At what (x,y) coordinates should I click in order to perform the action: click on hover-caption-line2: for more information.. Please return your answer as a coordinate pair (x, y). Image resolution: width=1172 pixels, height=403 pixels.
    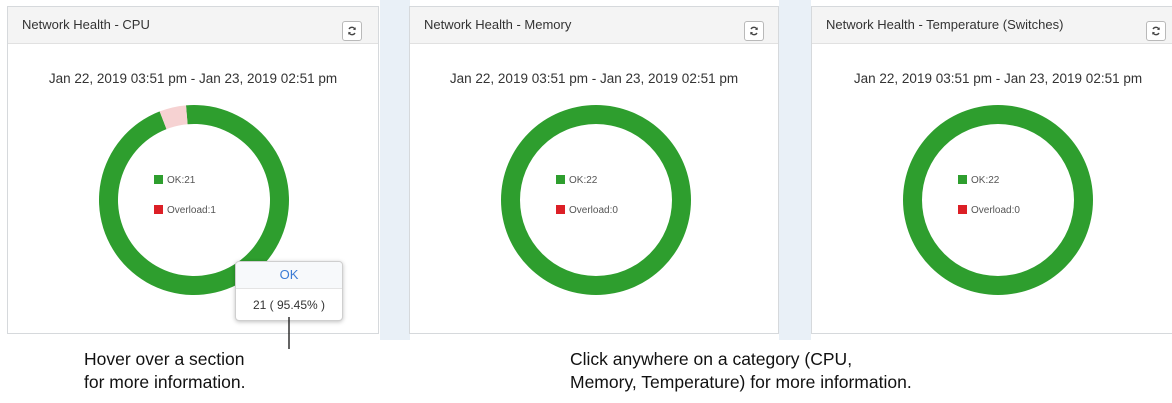
    Looking at the image, I should click on (165, 382).